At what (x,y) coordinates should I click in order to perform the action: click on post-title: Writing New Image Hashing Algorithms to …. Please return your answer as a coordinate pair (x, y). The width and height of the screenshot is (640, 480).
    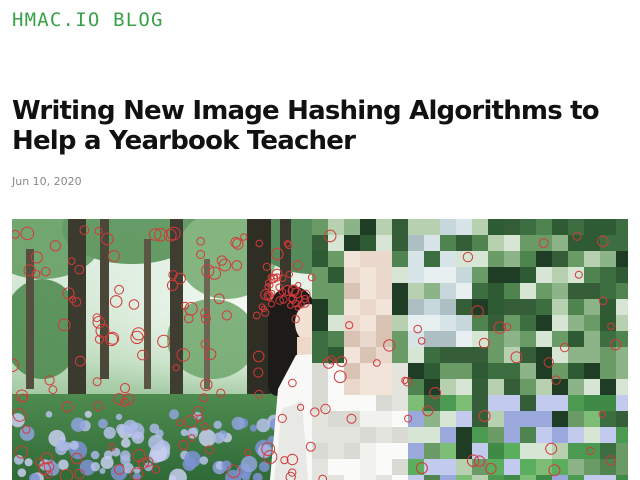
    Looking at the image, I should click on (306, 126).